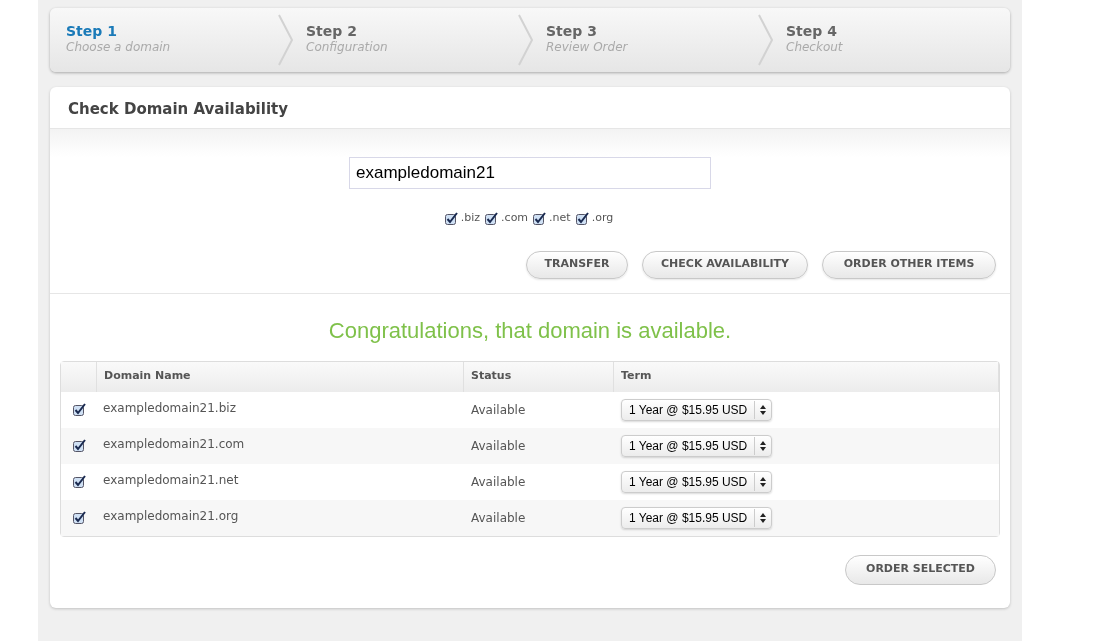  What do you see at coordinates (560, 218) in the screenshot?
I see `tld-label: .net` at bounding box center [560, 218].